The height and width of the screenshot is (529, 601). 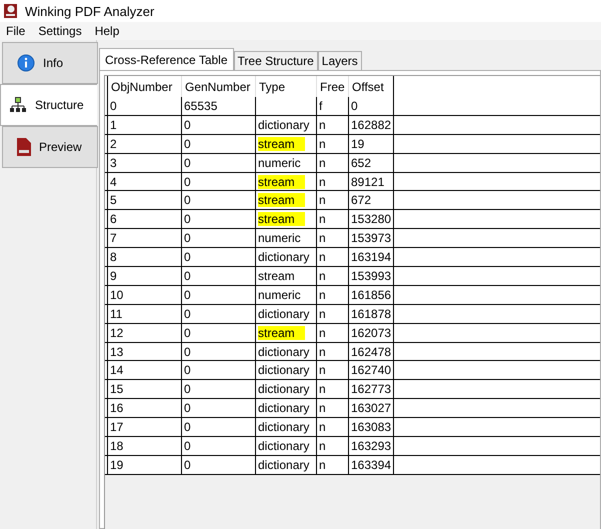 What do you see at coordinates (352, 144) in the screenshot?
I see `table-row: 2 0 stream n 19` at bounding box center [352, 144].